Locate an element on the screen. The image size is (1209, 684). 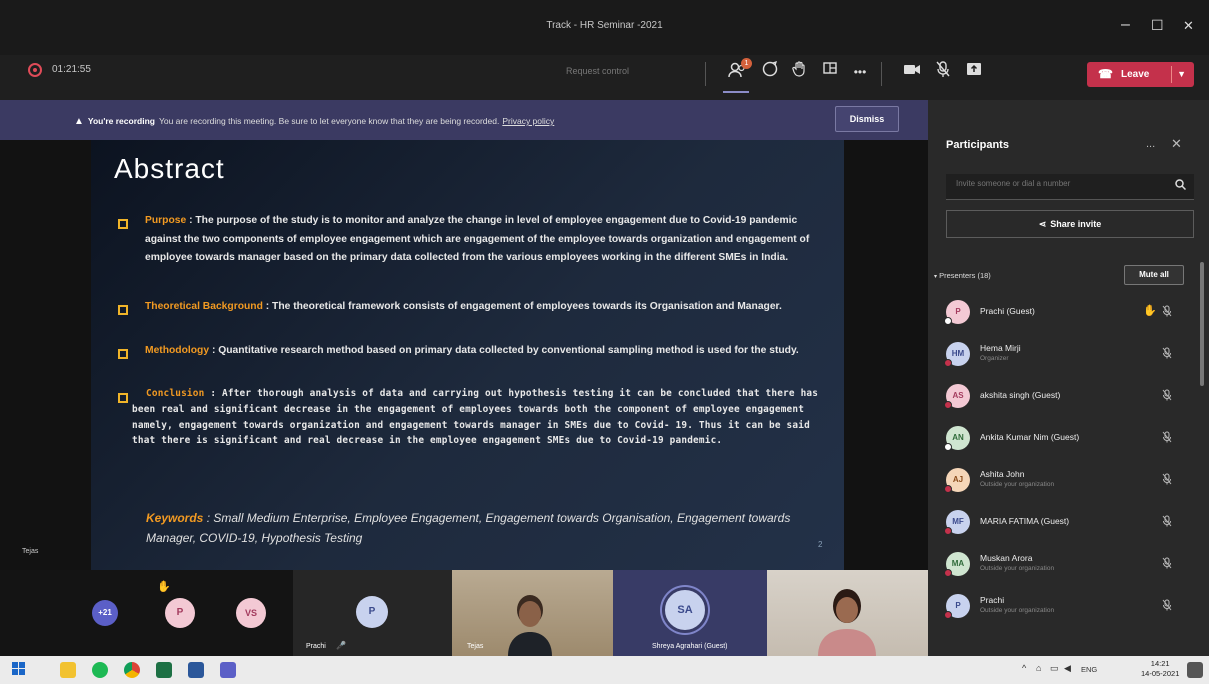
recording-title: You're recording is located at coordinates (121, 121).